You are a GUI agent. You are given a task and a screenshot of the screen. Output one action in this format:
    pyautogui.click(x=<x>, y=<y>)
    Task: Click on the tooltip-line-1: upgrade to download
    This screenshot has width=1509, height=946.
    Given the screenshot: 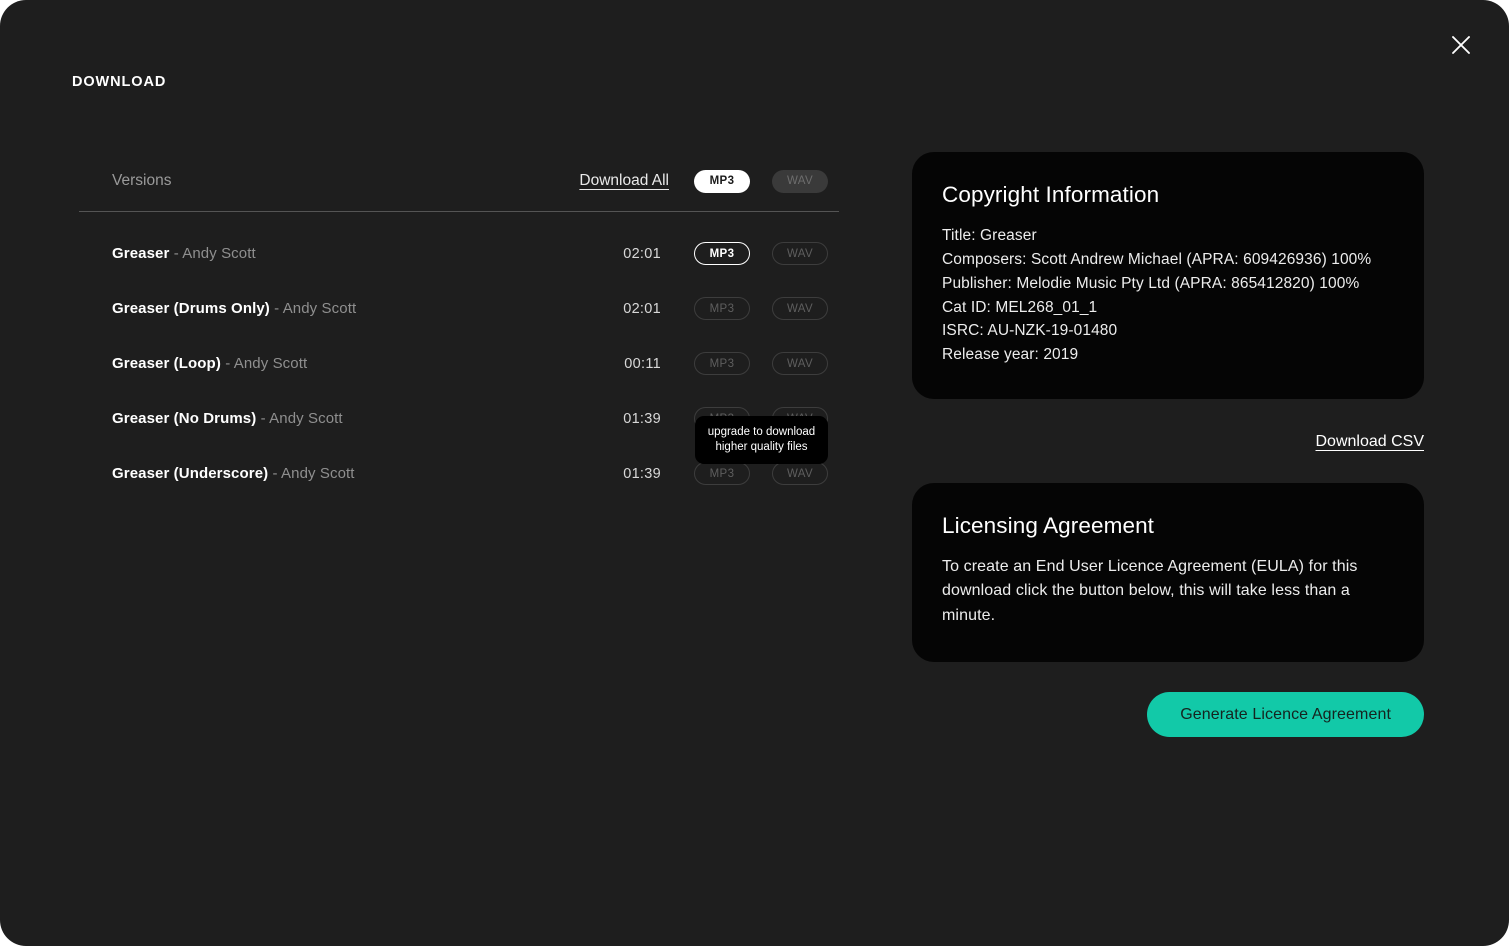 What is the action you would take?
    pyautogui.click(x=761, y=432)
    